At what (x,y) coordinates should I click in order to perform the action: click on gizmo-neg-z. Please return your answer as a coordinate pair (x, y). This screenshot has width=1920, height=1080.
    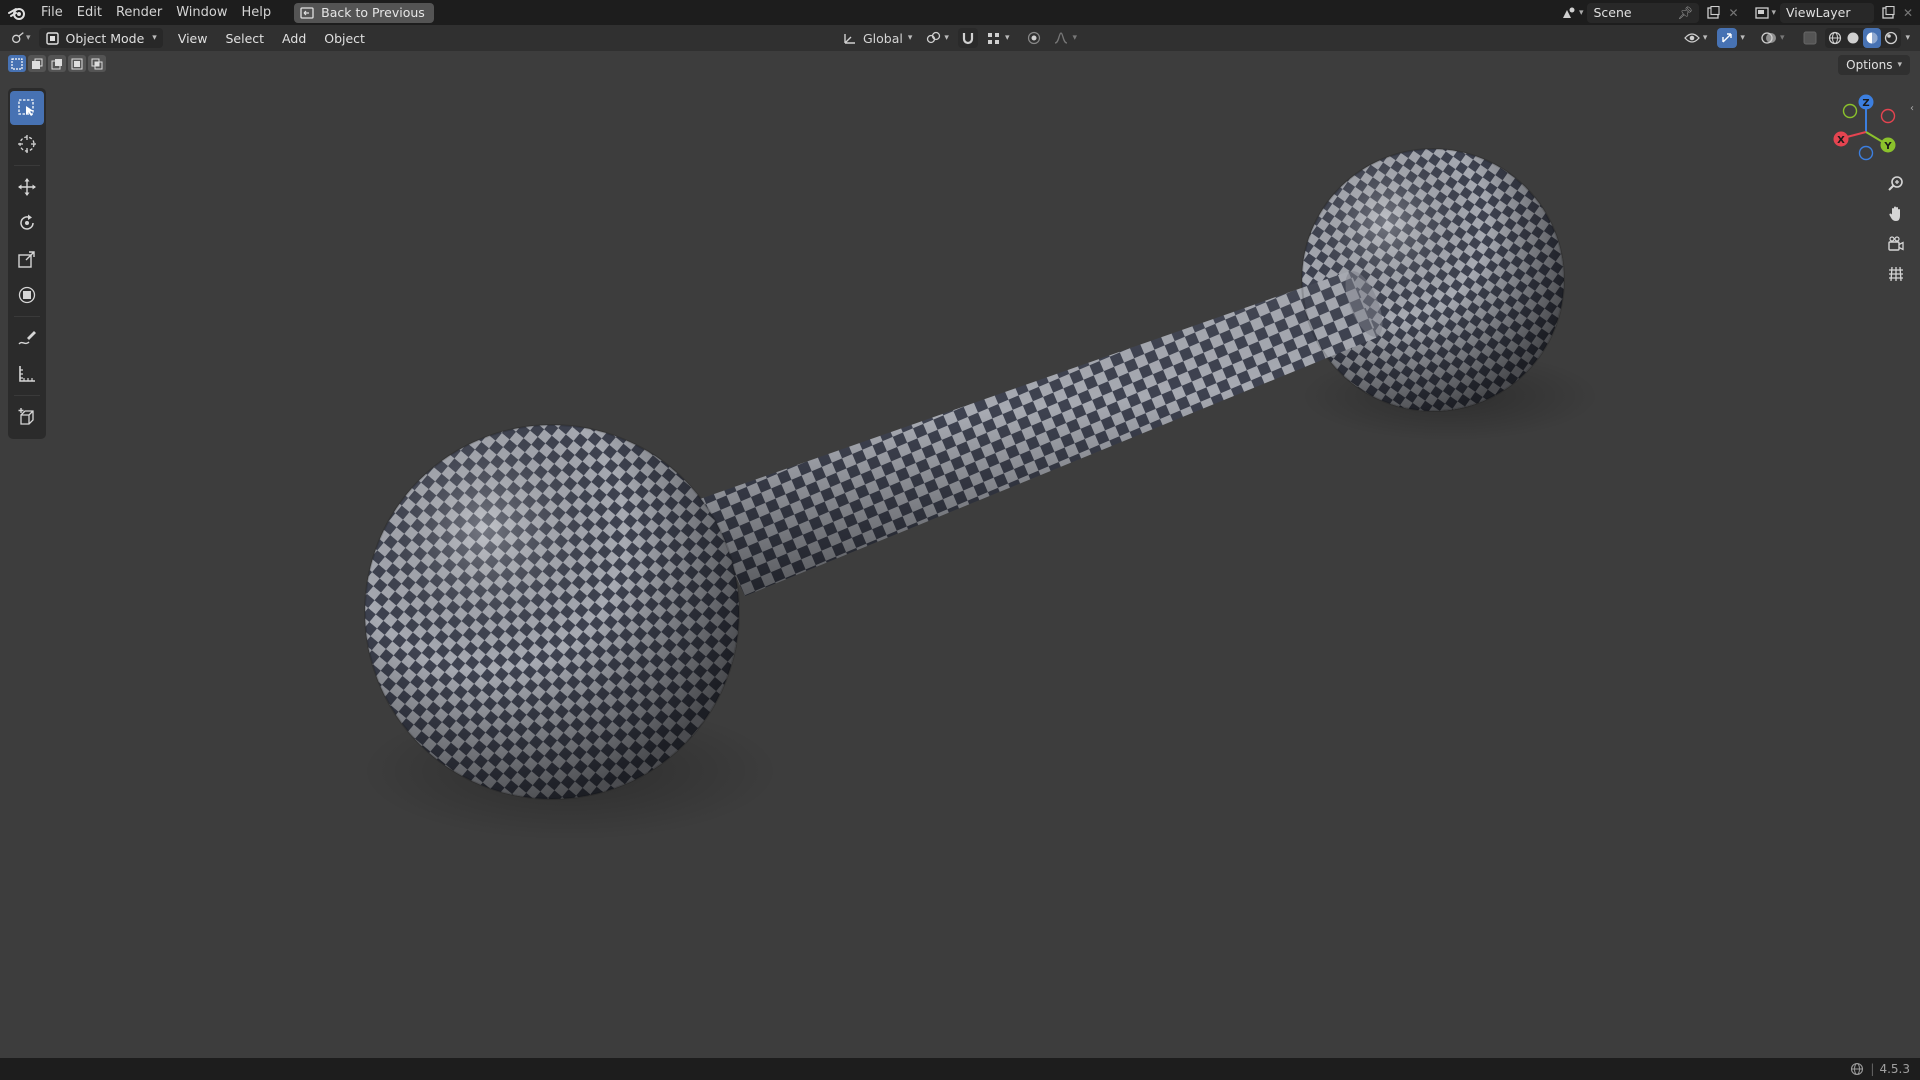
    Looking at the image, I should click on (1866, 153).